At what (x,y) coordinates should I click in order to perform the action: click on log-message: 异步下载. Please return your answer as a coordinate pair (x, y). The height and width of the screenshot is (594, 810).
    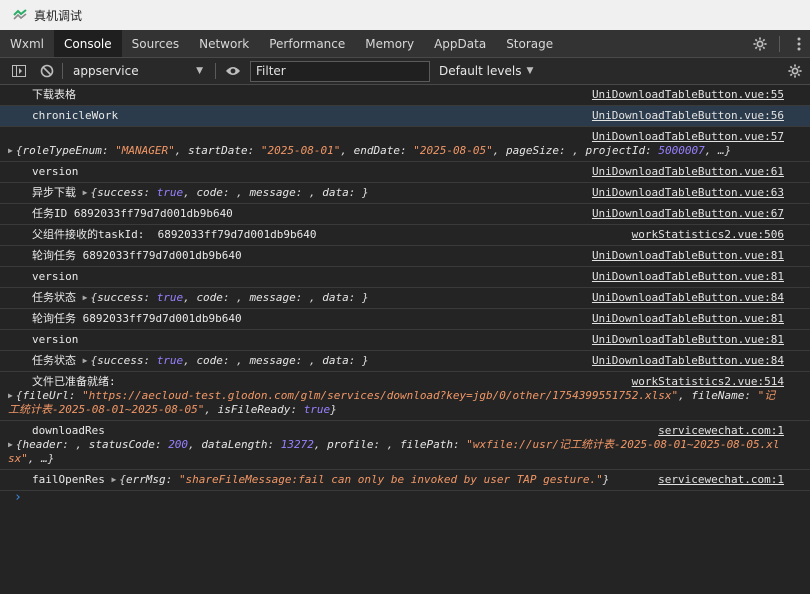
    Looking at the image, I should click on (54, 192).